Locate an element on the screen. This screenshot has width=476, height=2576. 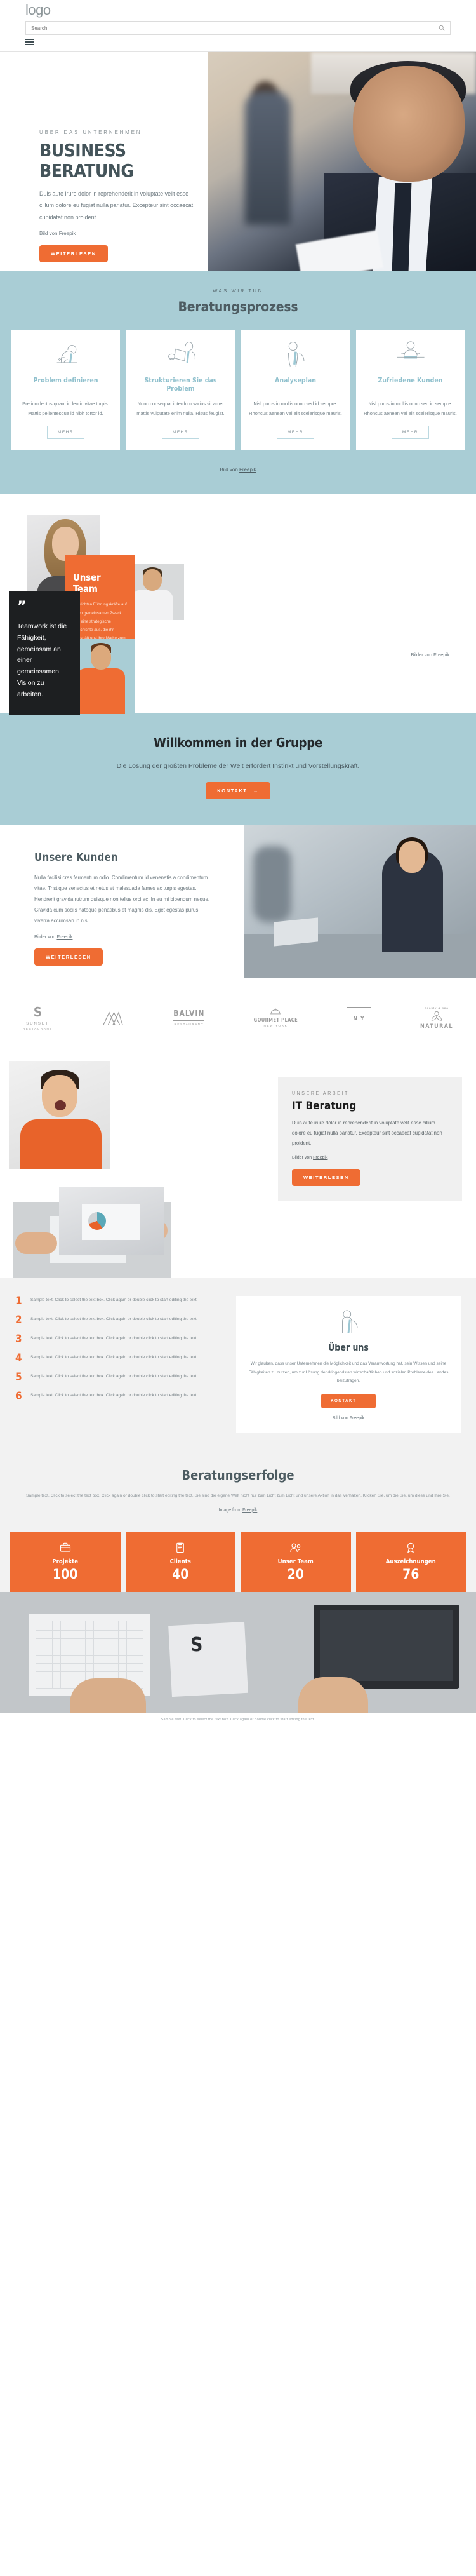
about-contact-button: KONTAKT is located at coordinates (349, 1400).